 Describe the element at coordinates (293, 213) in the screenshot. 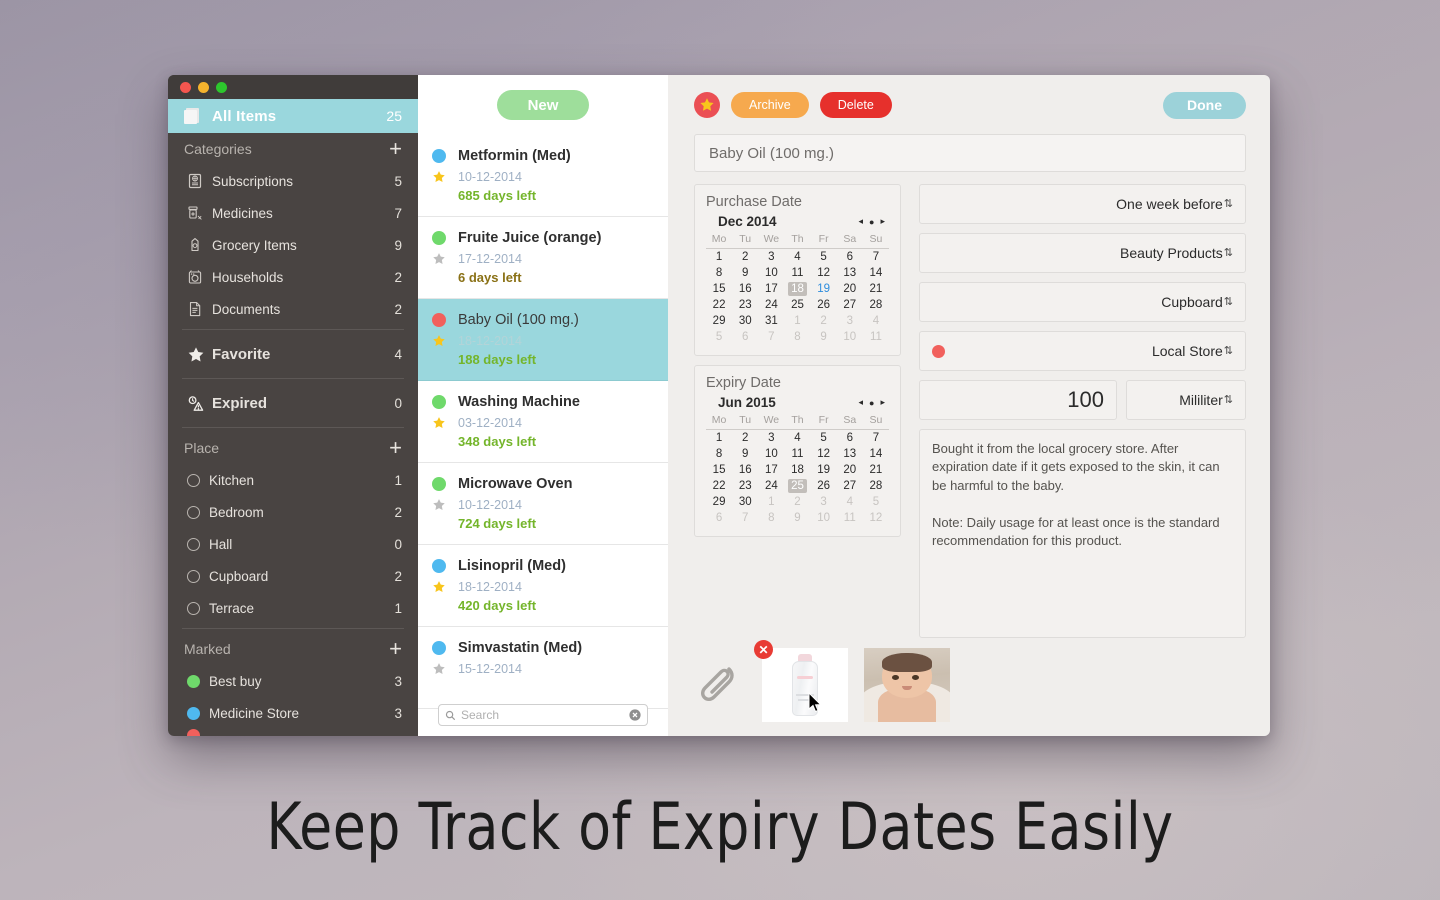

I see `sidebar-item-medicines: Medicines 7` at that location.